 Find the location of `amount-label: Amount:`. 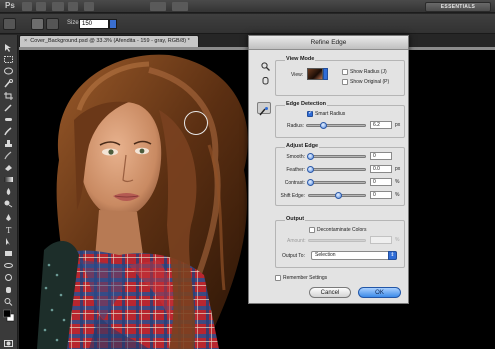

amount-label: Amount: is located at coordinates (296, 241).